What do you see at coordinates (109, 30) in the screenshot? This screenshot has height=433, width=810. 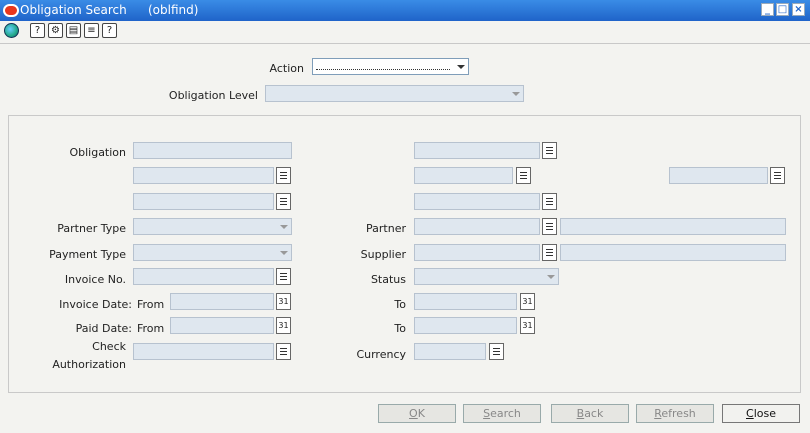 I see `question-icon: ?` at bounding box center [109, 30].